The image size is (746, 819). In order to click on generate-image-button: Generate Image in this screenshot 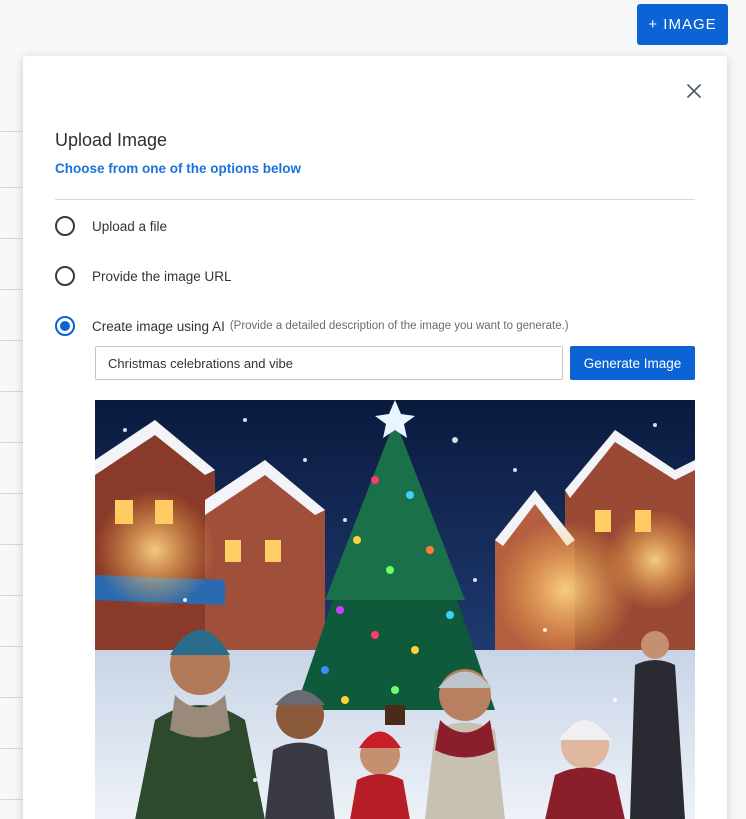, I will do `click(632, 363)`.